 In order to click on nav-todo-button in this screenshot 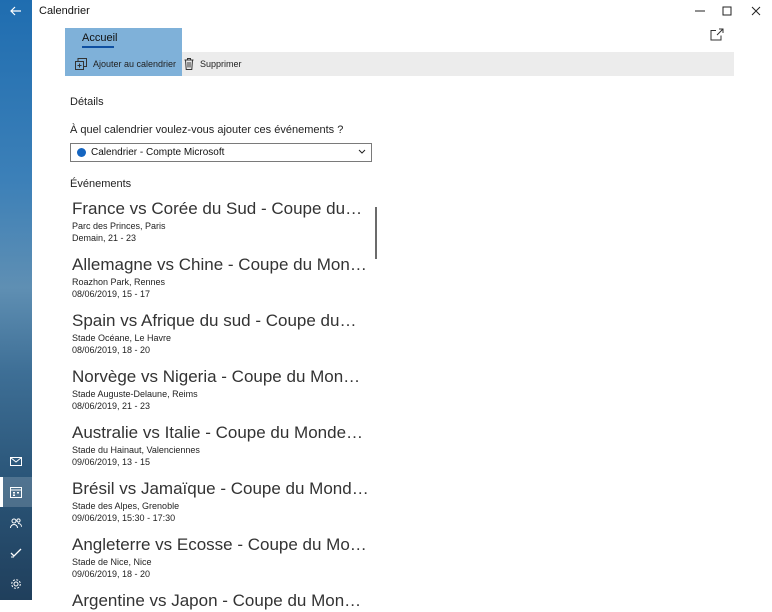, I will do `click(16, 553)`.